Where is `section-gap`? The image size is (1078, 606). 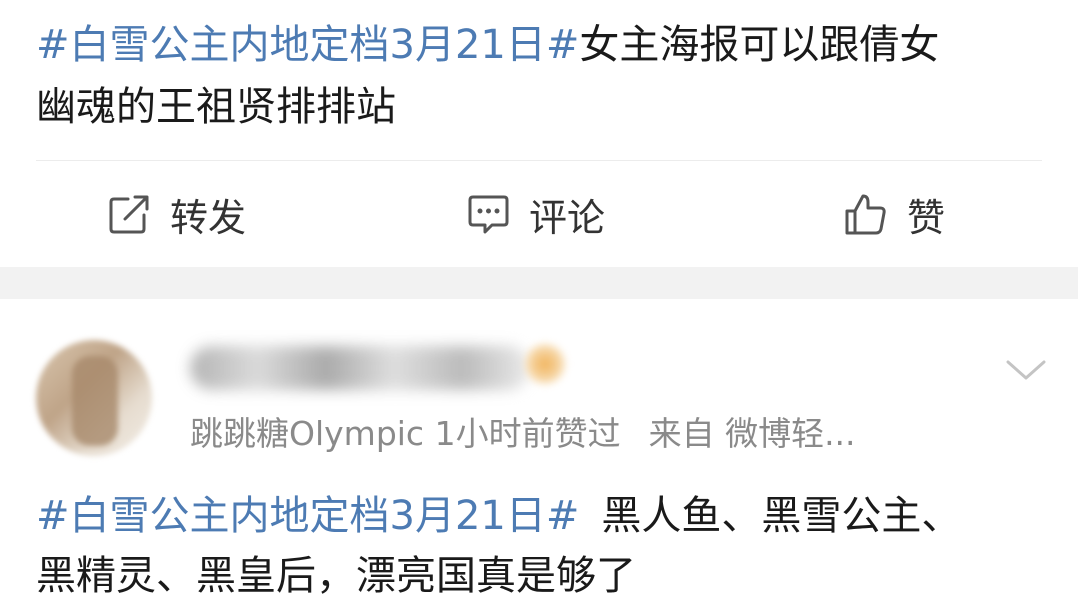
section-gap is located at coordinates (539, 283).